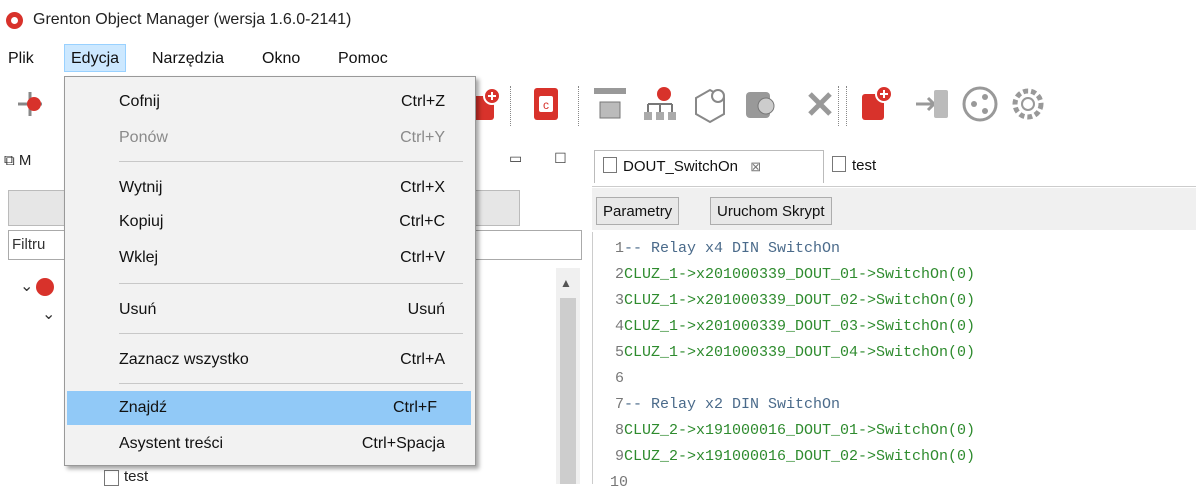 The height and width of the screenshot is (494, 1196). What do you see at coordinates (30, 104) in the screenshot?
I see `add-object-icon` at bounding box center [30, 104].